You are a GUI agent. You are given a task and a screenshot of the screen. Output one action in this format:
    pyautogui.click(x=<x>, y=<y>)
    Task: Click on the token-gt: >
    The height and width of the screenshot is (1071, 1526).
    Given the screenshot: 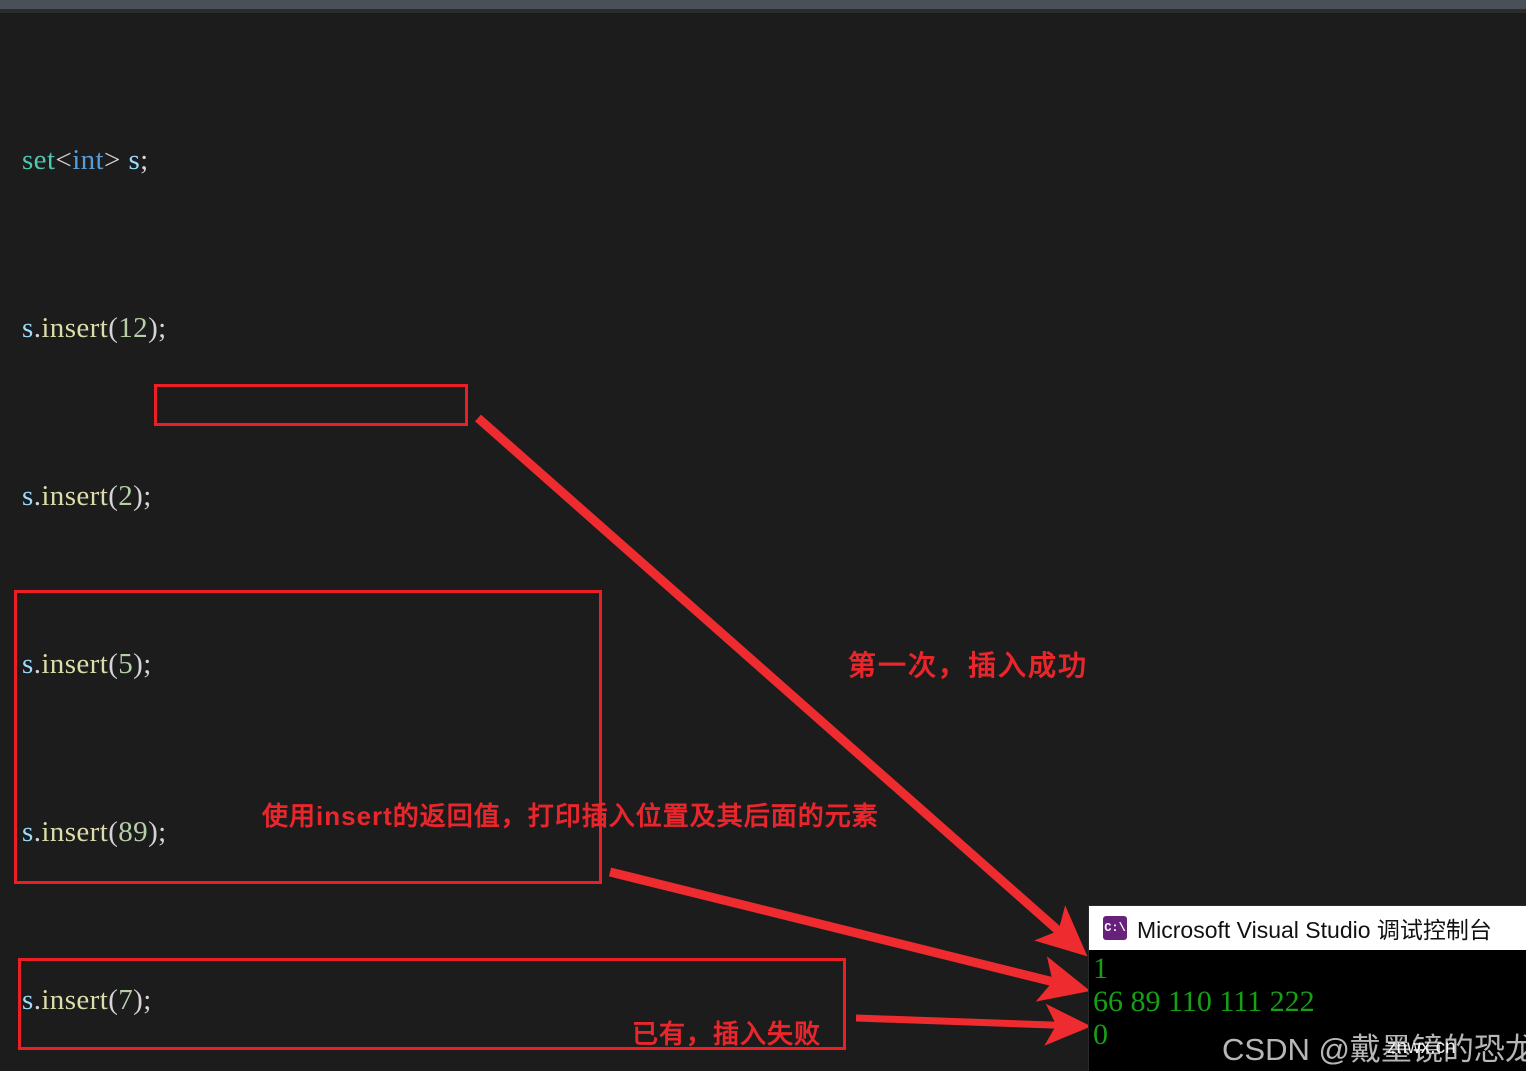 What is the action you would take?
    pyautogui.click(x=112, y=160)
    